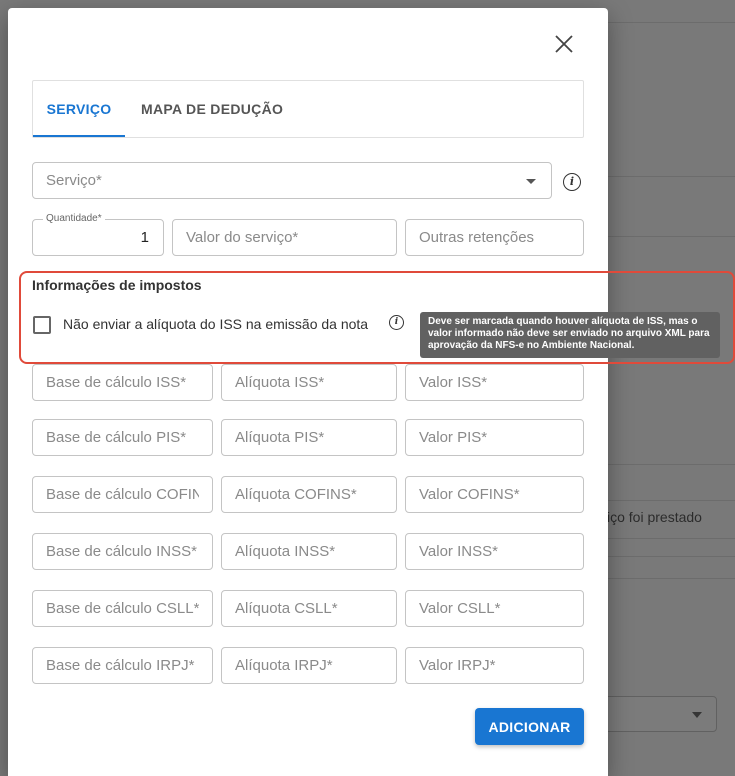 This screenshot has width=735, height=776. I want to click on csll-base-field, so click(122, 608).